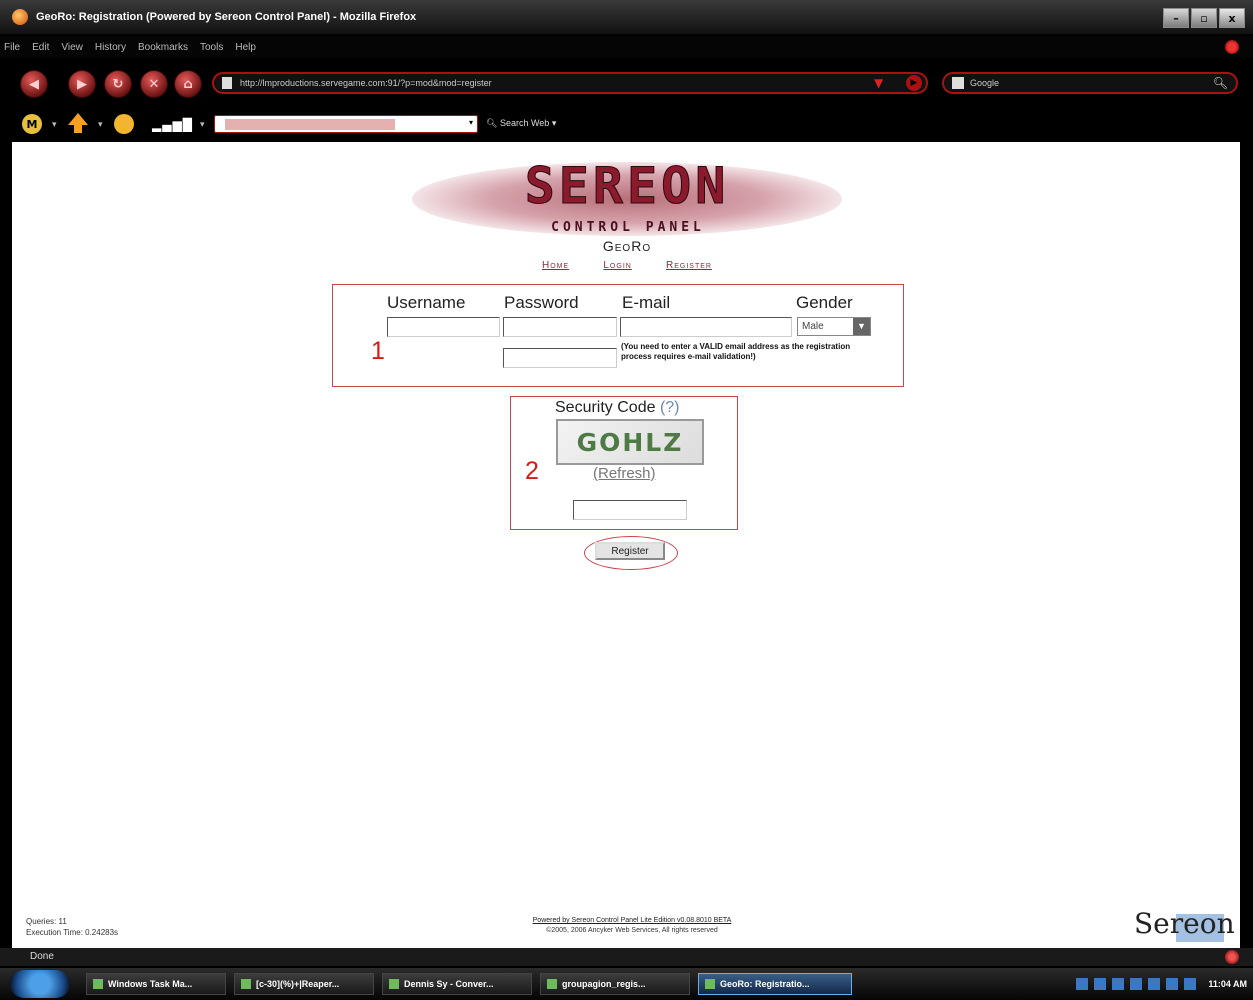 The height and width of the screenshot is (1000, 1253). I want to click on forward-button: ▶, so click(82, 84).